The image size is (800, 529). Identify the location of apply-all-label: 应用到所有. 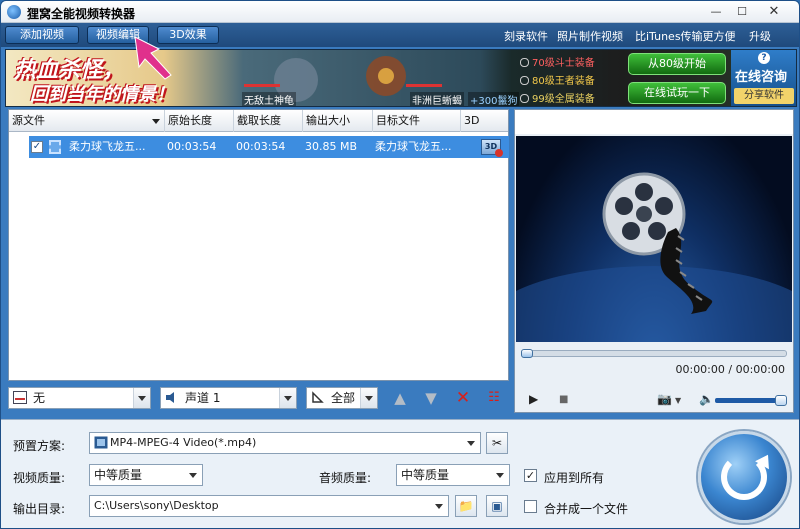
(574, 478).